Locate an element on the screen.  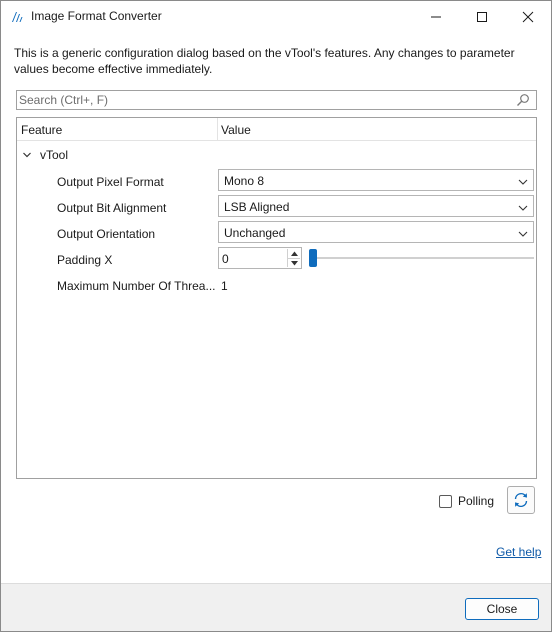
minimize-icon is located at coordinates (436, 16).